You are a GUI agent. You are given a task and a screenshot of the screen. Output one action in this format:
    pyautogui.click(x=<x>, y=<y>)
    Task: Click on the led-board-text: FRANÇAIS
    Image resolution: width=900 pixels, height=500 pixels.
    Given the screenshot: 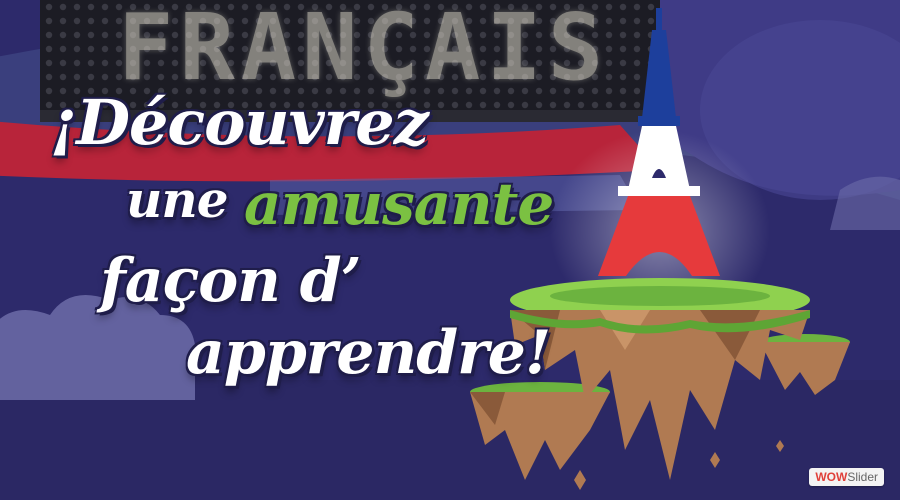 What is the action you would take?
    pyautogui.click(x=364, y=50)
    